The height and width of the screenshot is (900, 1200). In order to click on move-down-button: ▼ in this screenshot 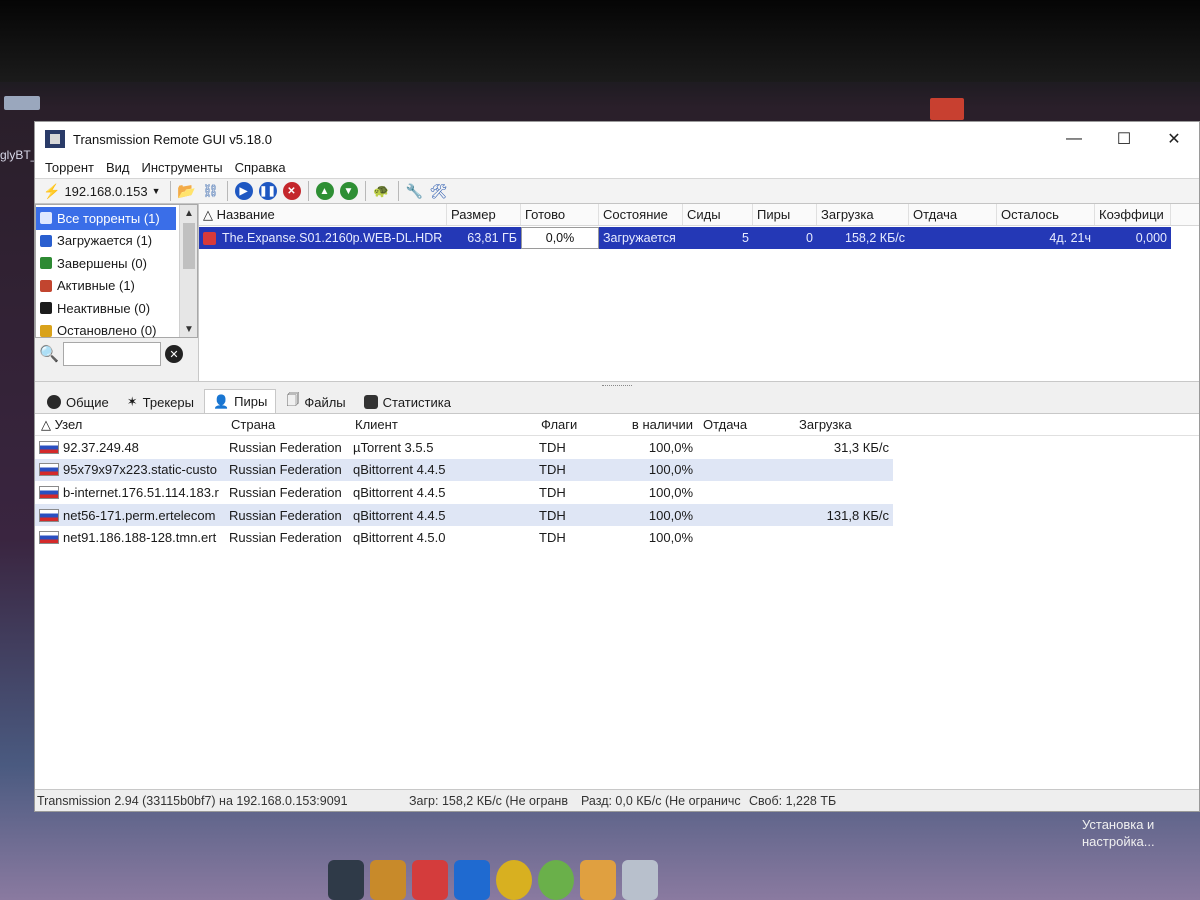, I will do `click(349, 191)`.